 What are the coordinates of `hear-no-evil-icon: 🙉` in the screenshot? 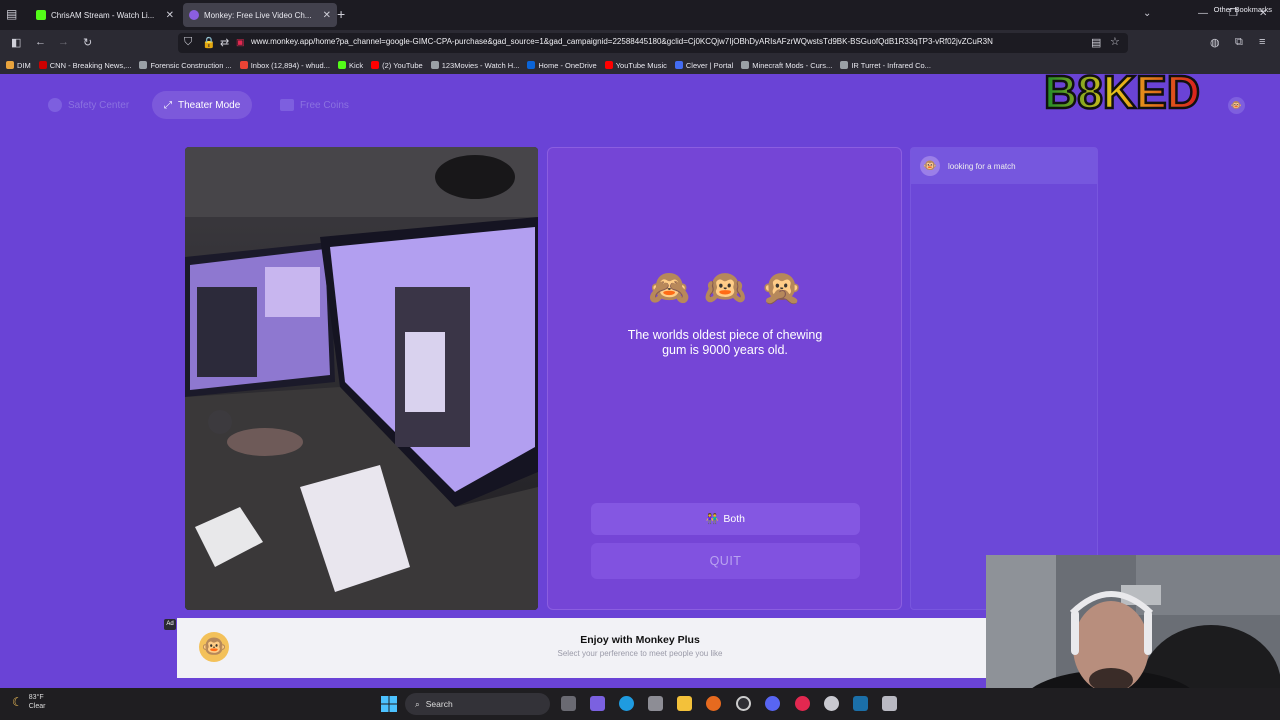 It's located at (725, 288).